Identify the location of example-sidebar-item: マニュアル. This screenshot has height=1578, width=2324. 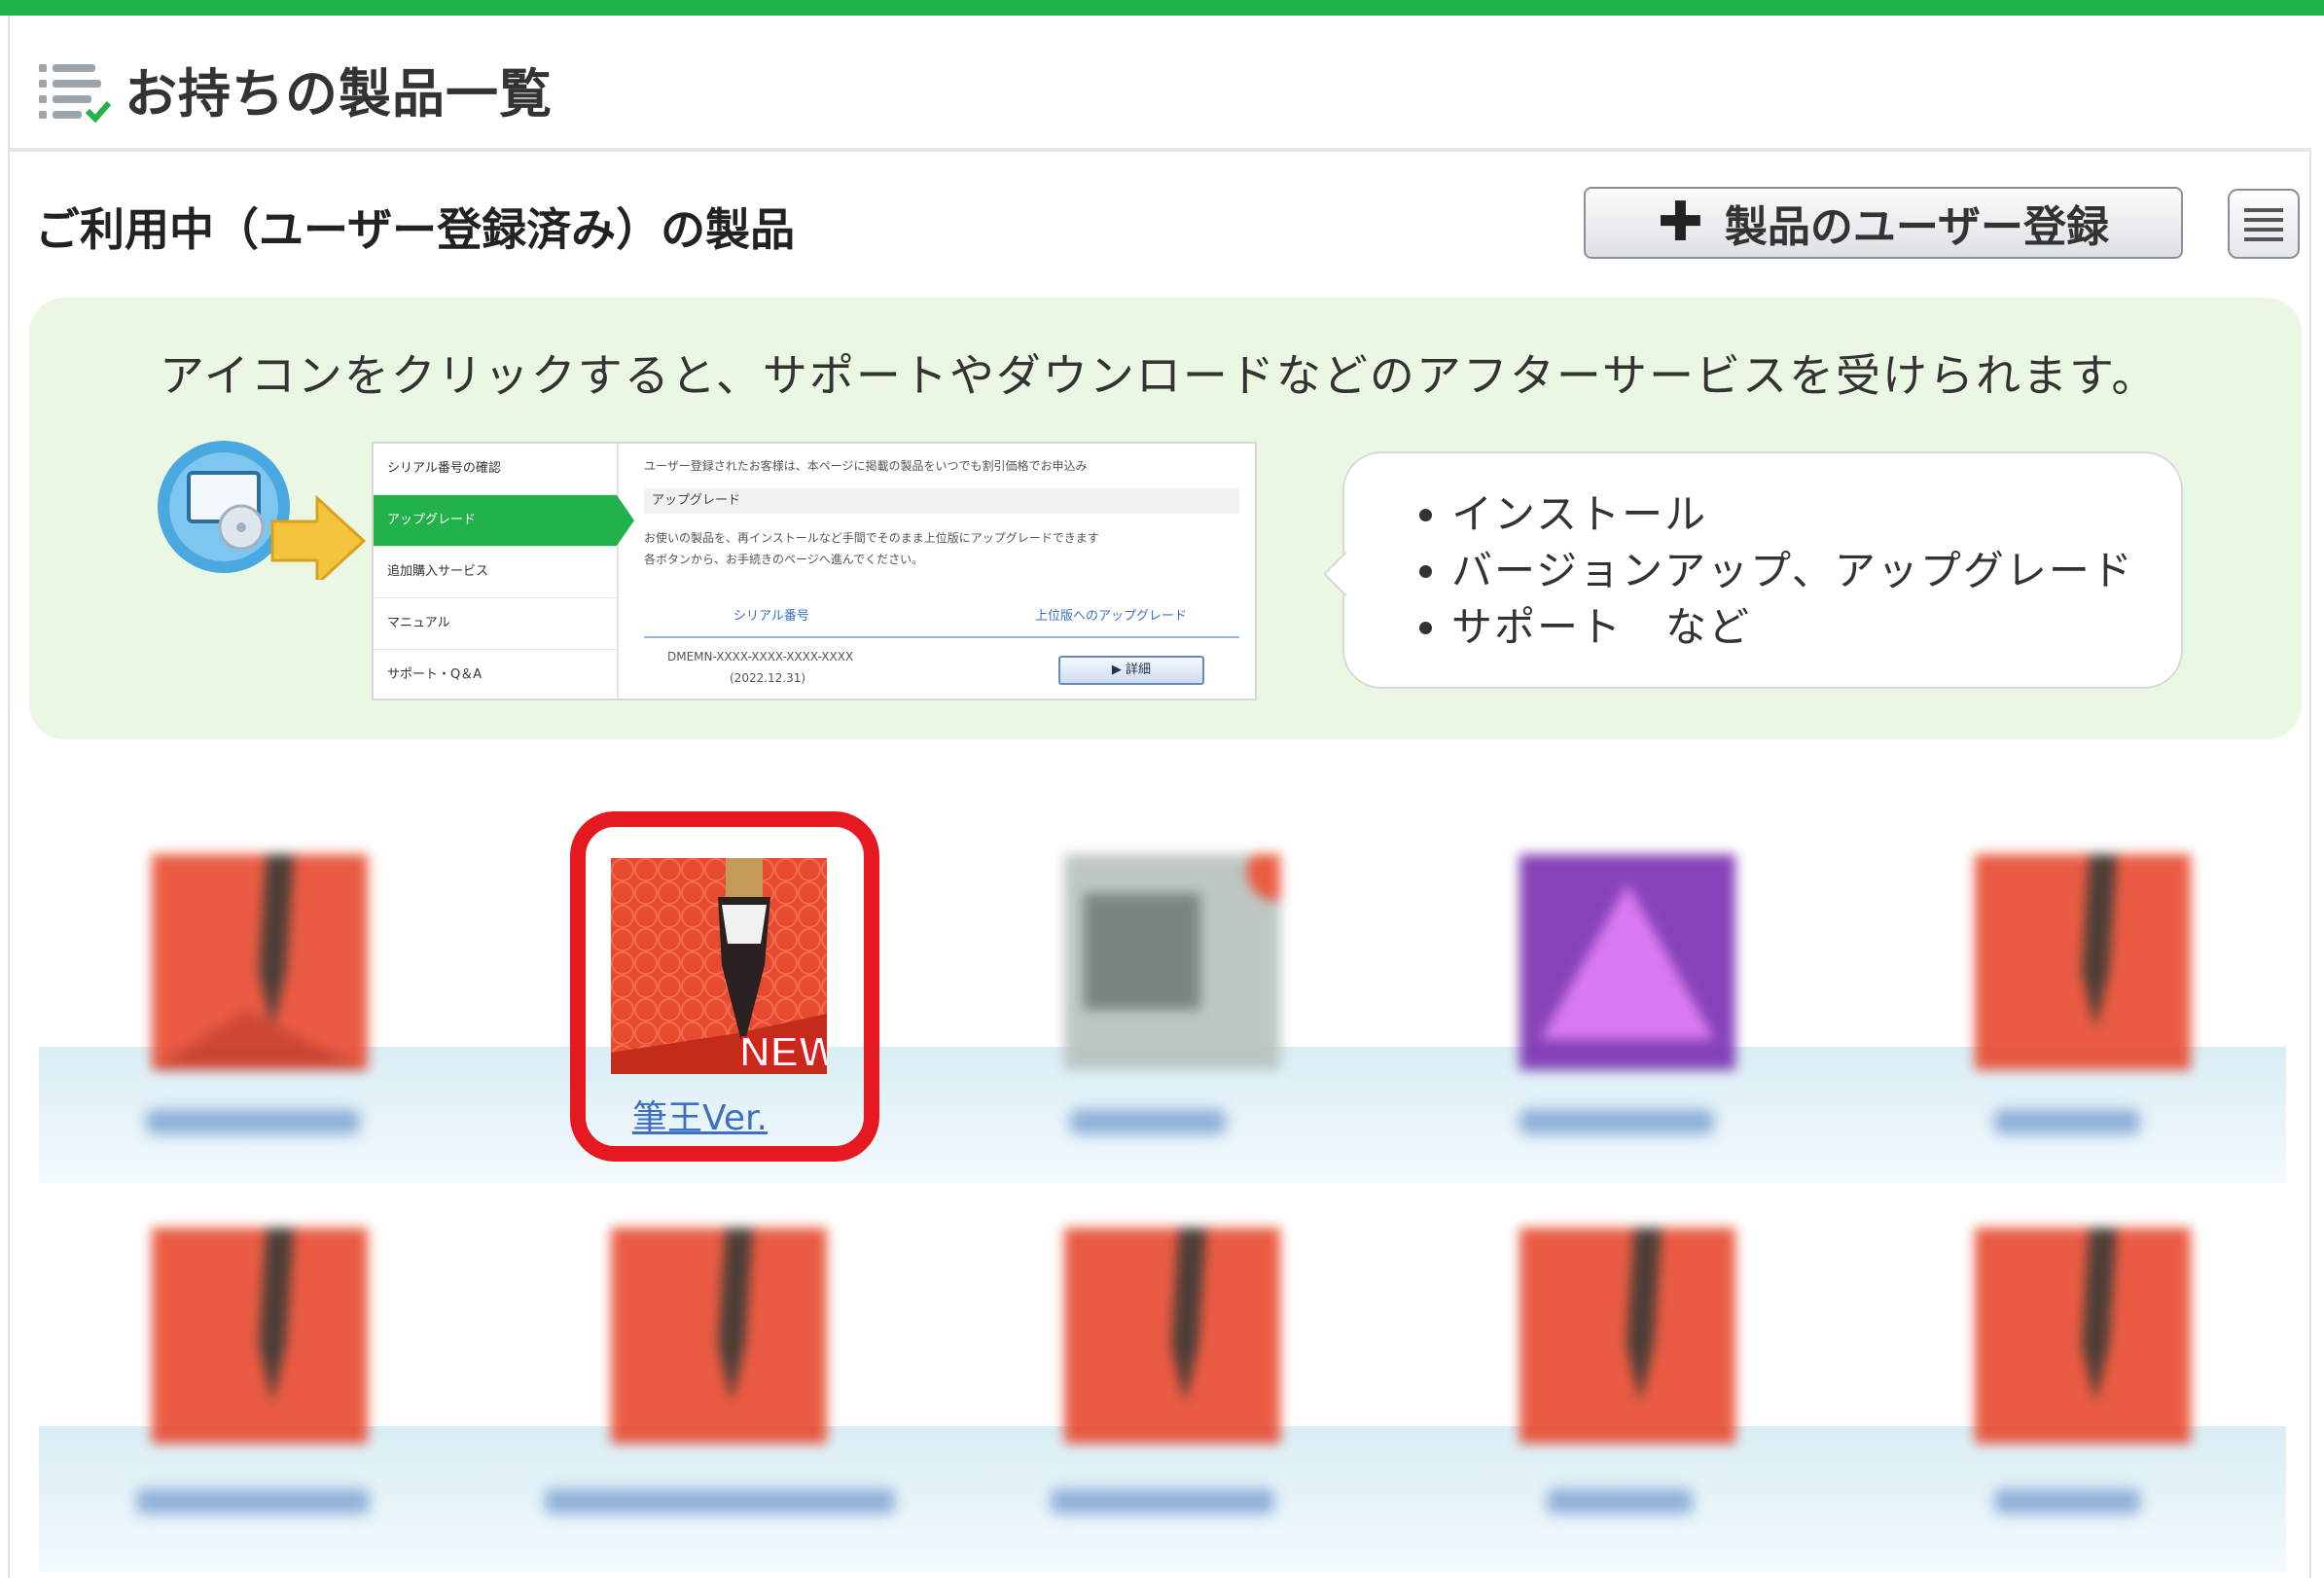
(495, 624).